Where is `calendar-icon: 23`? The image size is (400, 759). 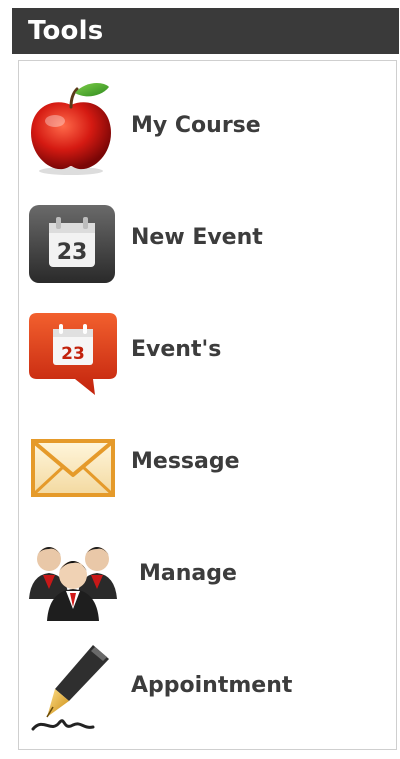 calendar-icon: 23 is located at coordinates (73, 239).